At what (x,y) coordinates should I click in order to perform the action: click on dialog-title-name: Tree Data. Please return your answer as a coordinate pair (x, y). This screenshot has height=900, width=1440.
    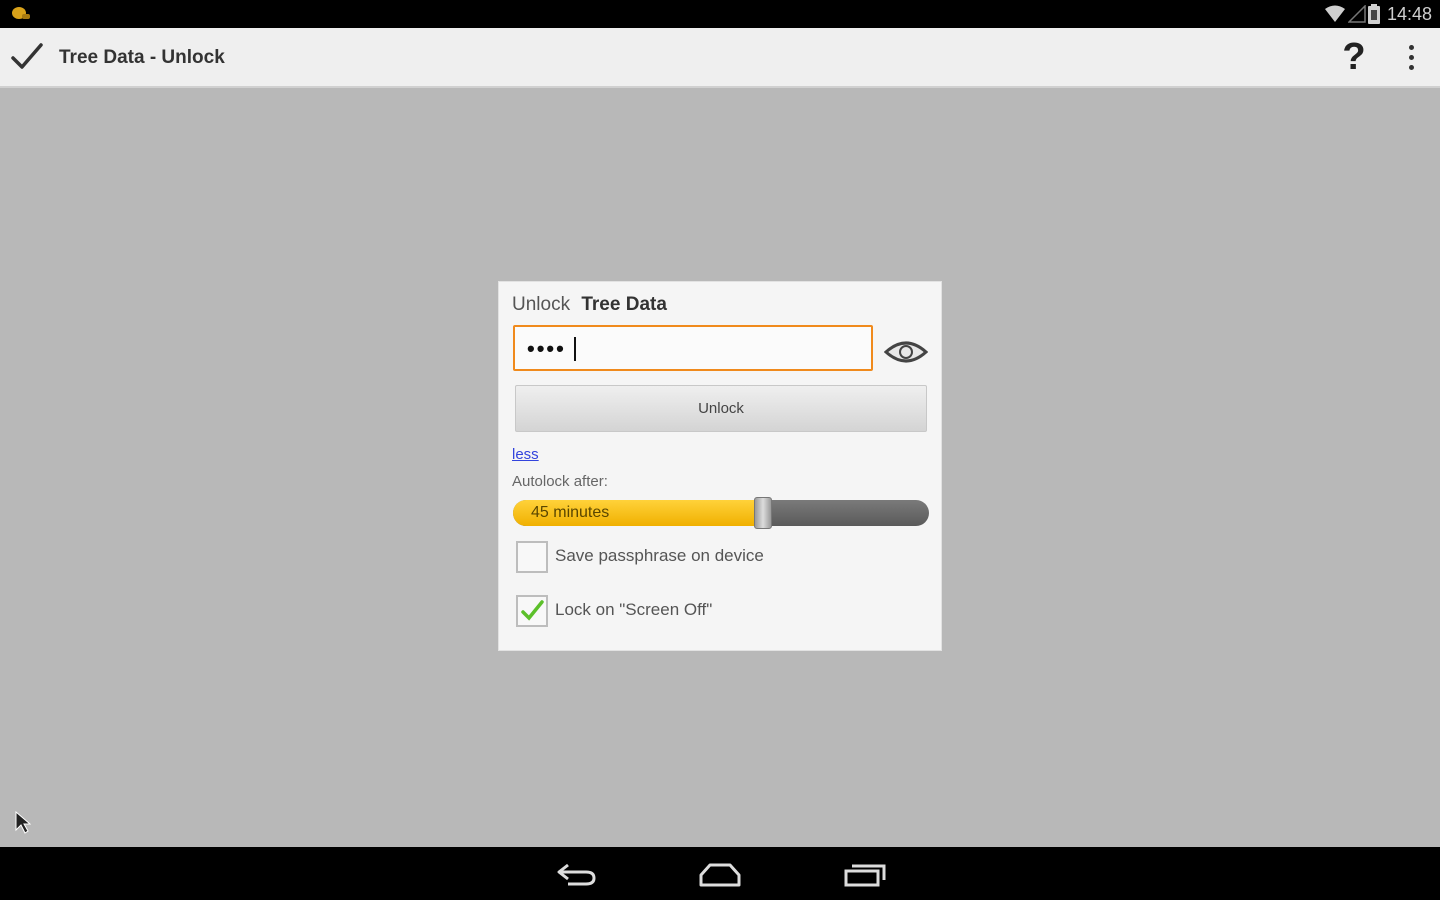
    Looking at the image, I should click on (624, 304).